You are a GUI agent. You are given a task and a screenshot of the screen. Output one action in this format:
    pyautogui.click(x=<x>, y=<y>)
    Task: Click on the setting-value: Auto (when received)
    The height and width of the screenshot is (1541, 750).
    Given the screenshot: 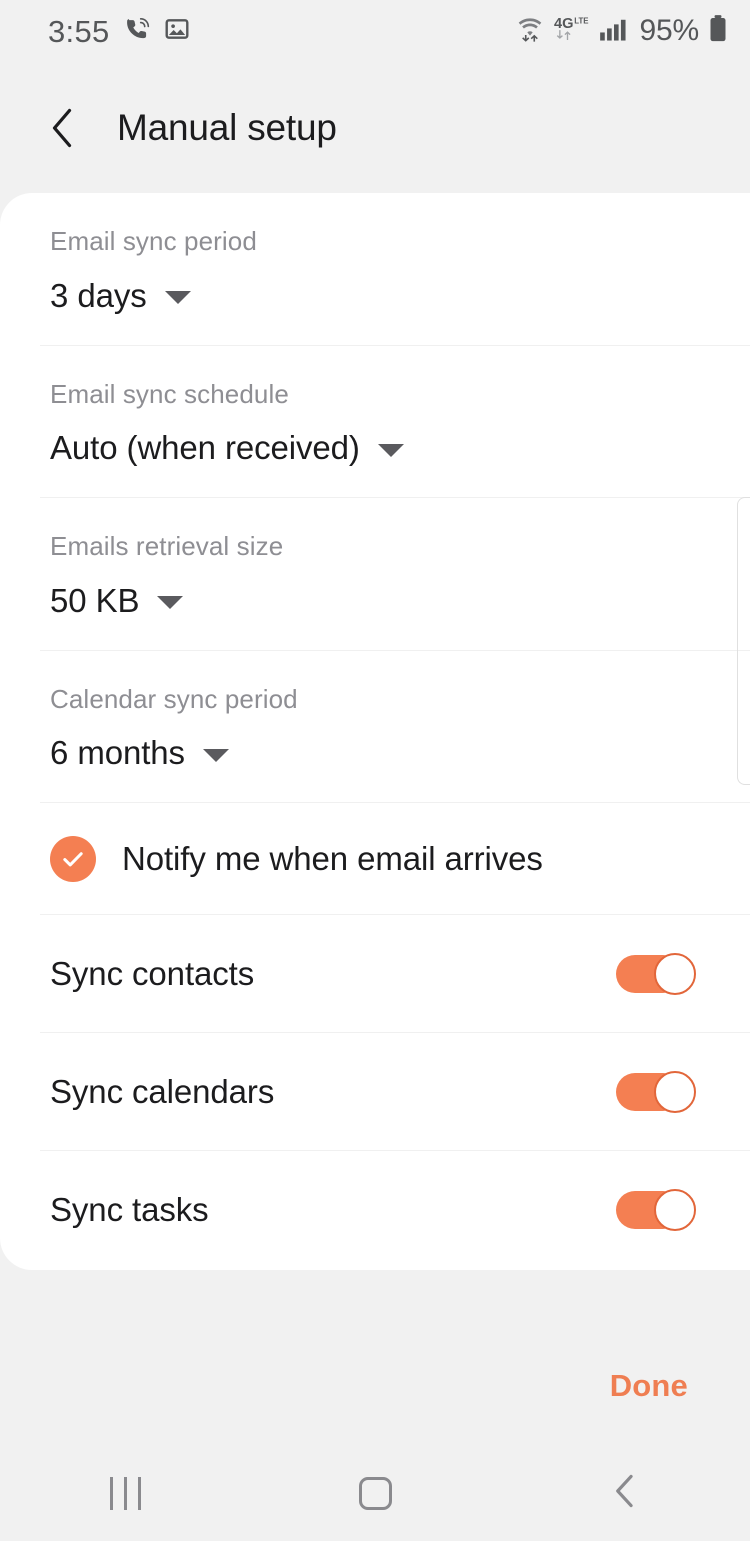 What is the action you would take?
    pyautogui.click(x=205, y=448)
    